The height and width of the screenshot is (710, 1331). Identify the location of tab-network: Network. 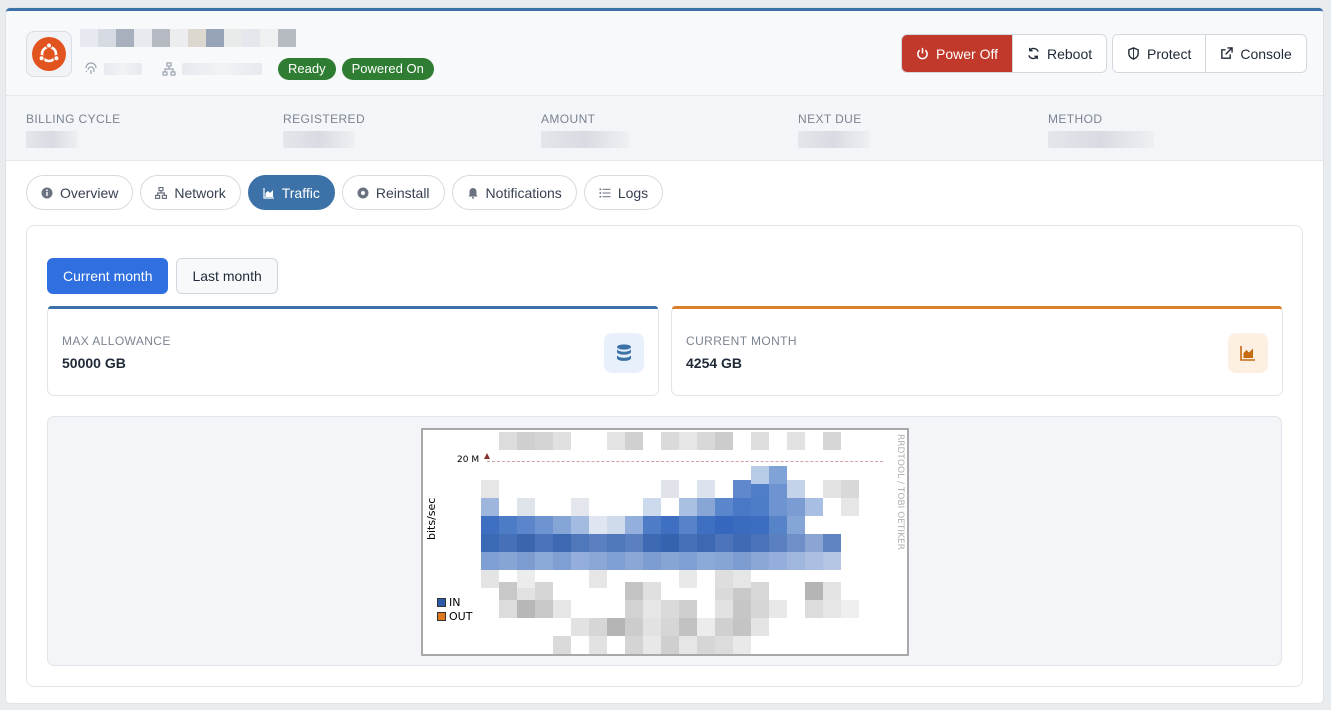
(190, 192).